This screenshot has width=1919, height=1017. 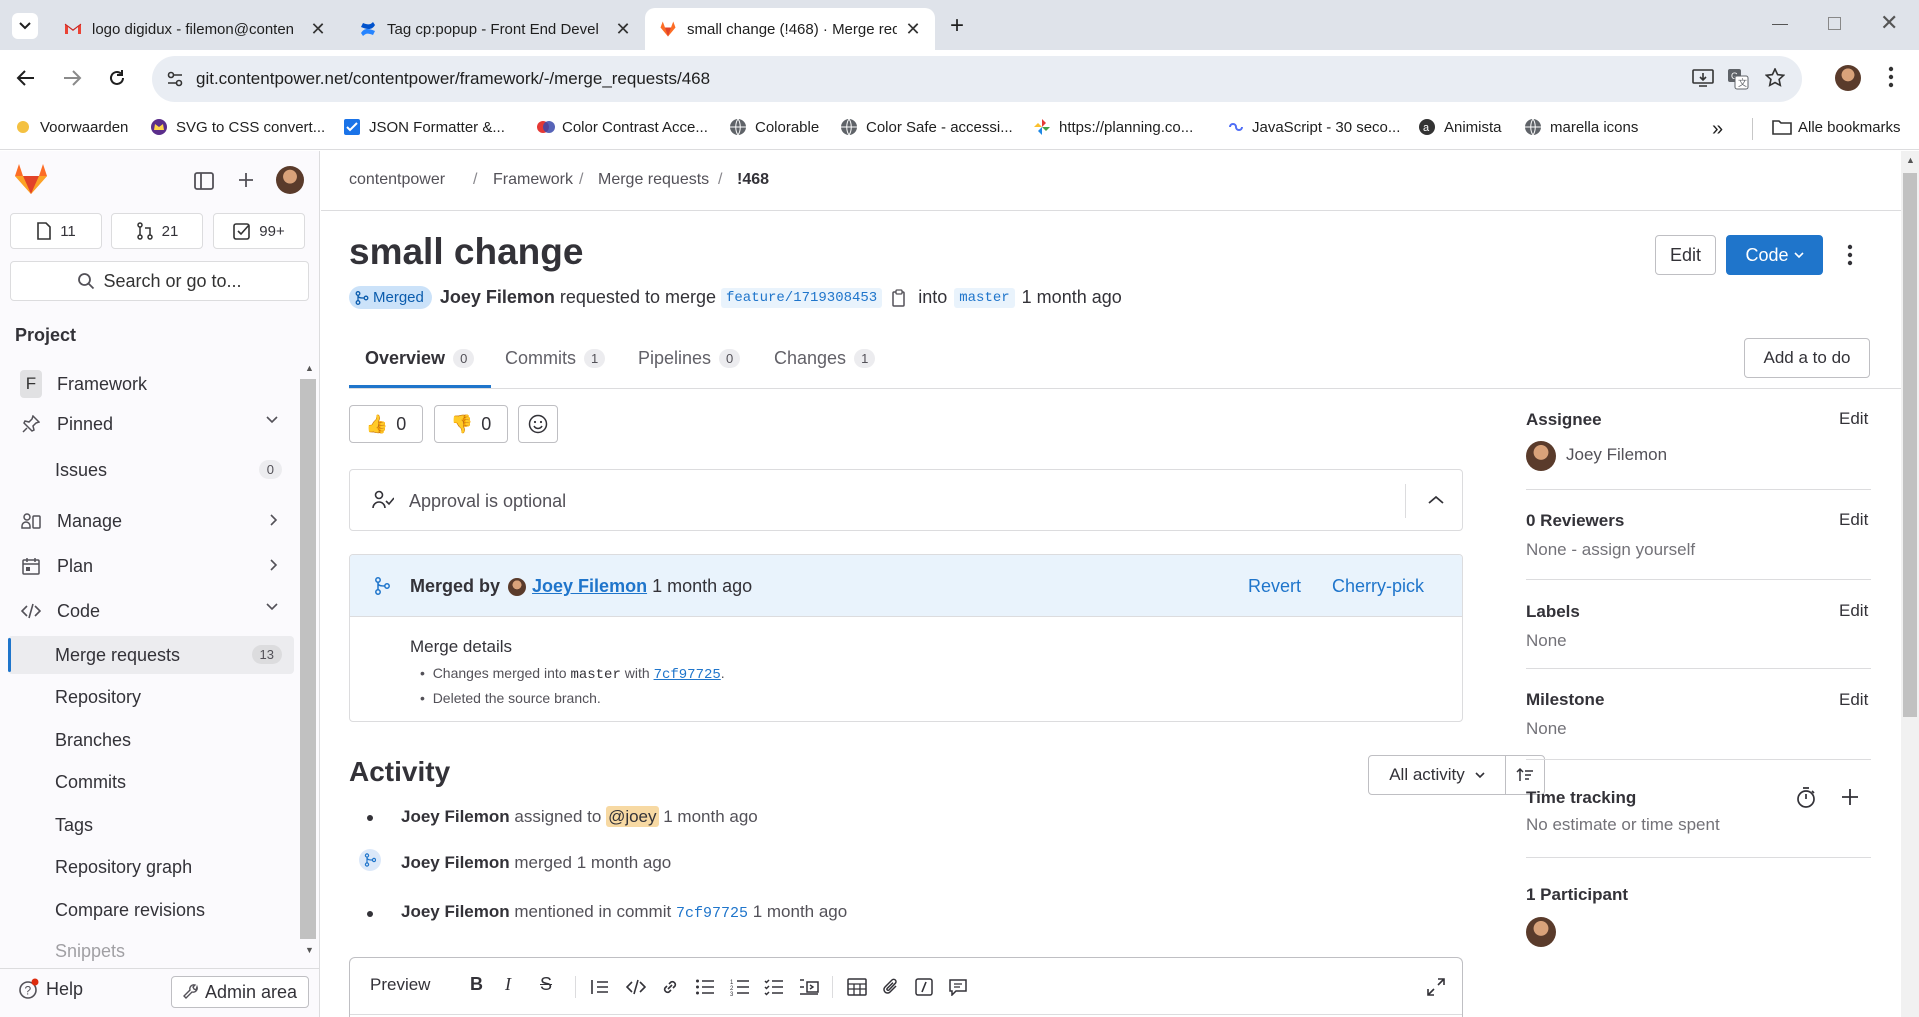 What do you see at coordinates (246, 180) in the screenshot?
I see `create-new-icon` at bounding box center [246, 180].